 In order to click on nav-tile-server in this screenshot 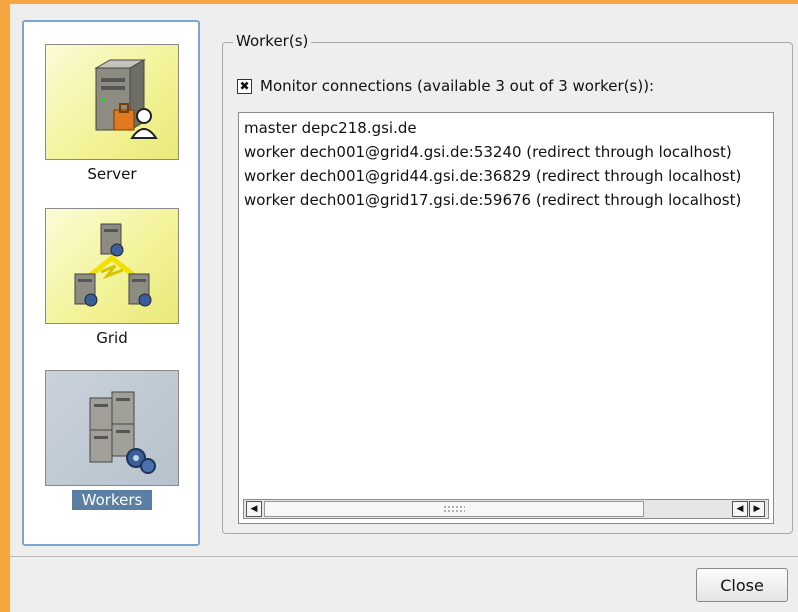, I will do `click(112, 102)`.